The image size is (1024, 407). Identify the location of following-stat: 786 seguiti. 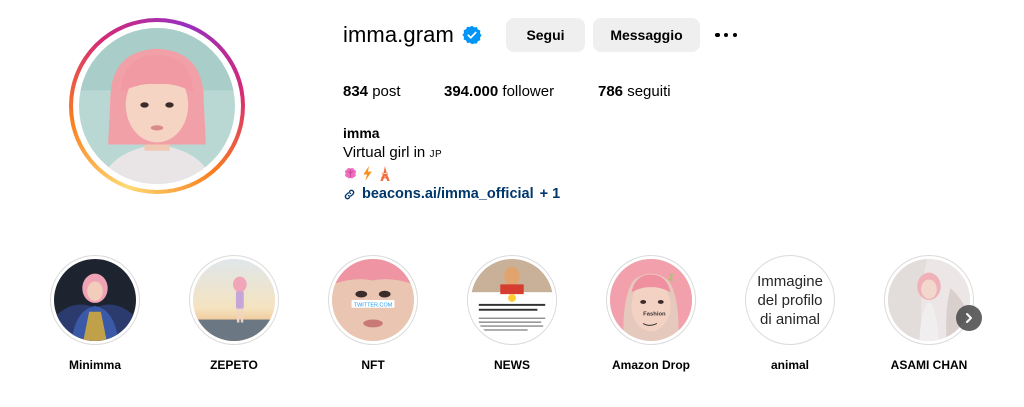
(634, 91).